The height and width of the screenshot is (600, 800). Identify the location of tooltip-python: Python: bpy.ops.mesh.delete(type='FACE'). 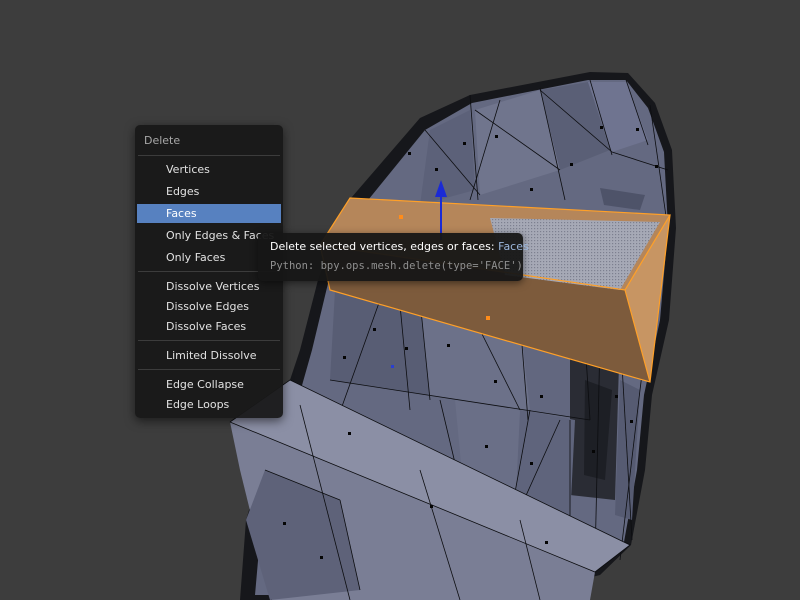
(396, 266).